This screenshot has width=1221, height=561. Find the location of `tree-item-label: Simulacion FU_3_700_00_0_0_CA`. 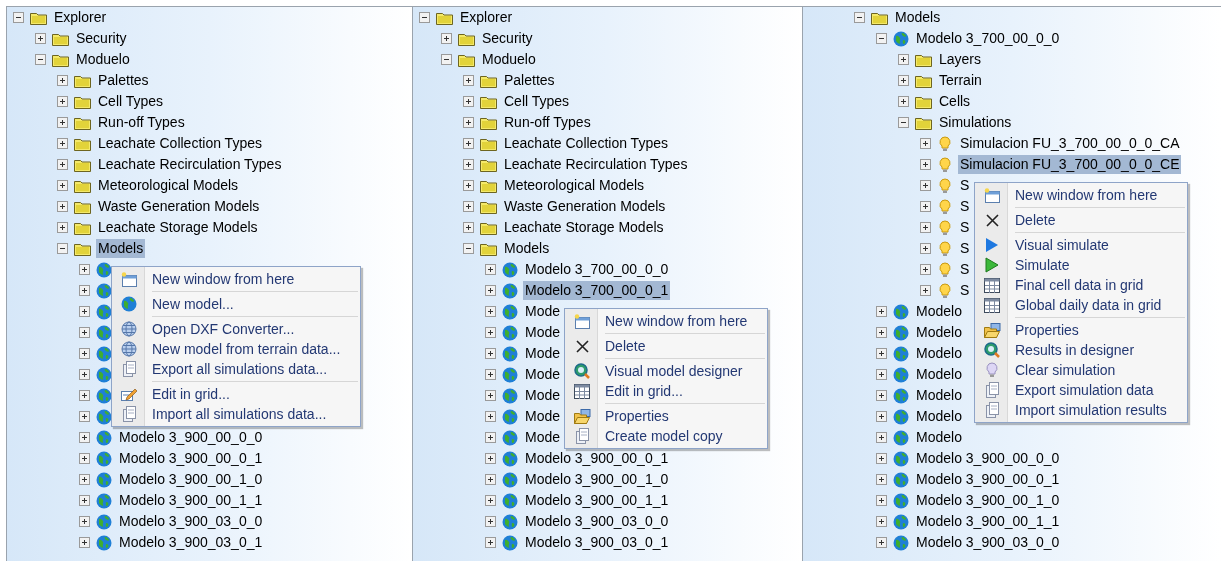

tree-item-label: Simulacion FU_3_700_00_0_0_CA is located at coordinates (1070, 143).